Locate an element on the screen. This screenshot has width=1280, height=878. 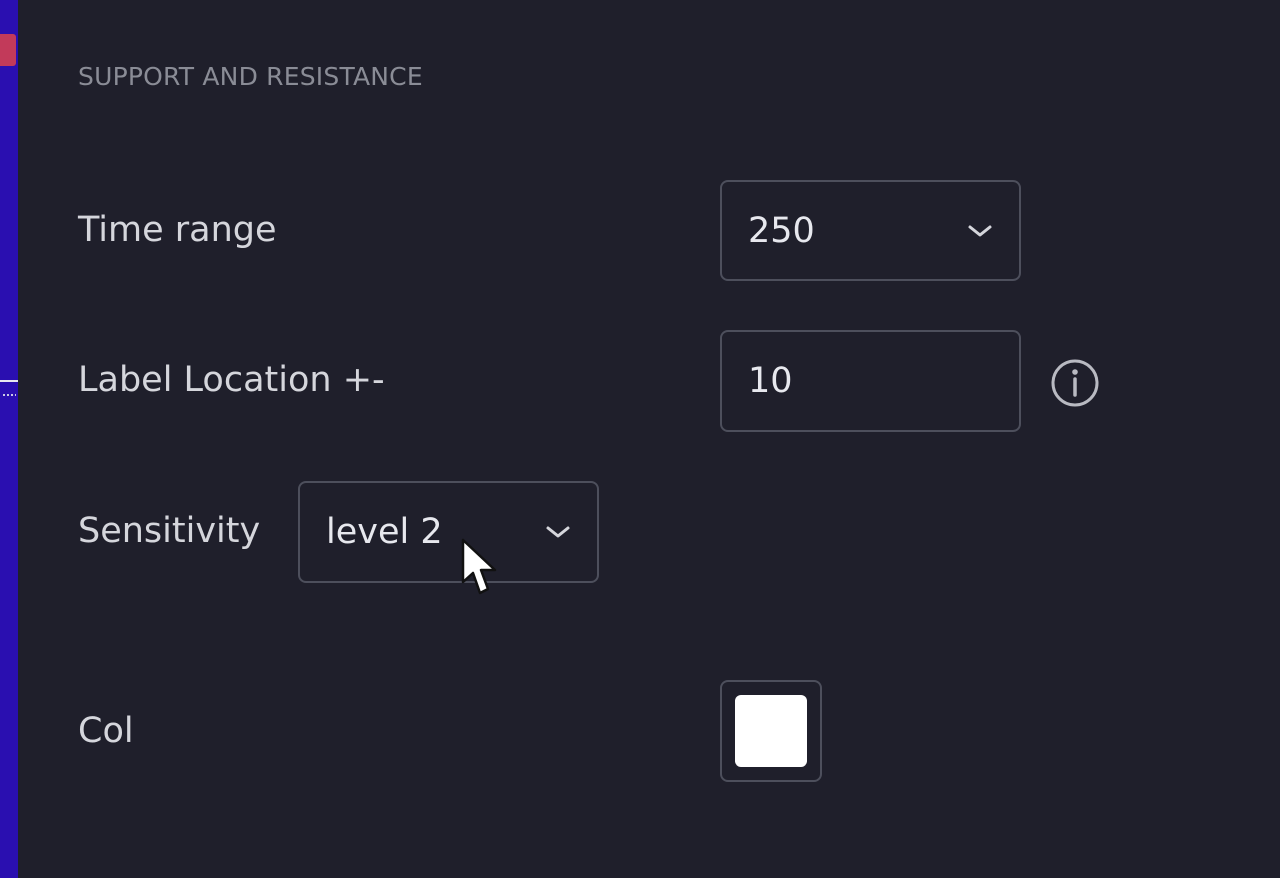
sensitivity-dropdown: level 2 is located at coordinates (448, 532).